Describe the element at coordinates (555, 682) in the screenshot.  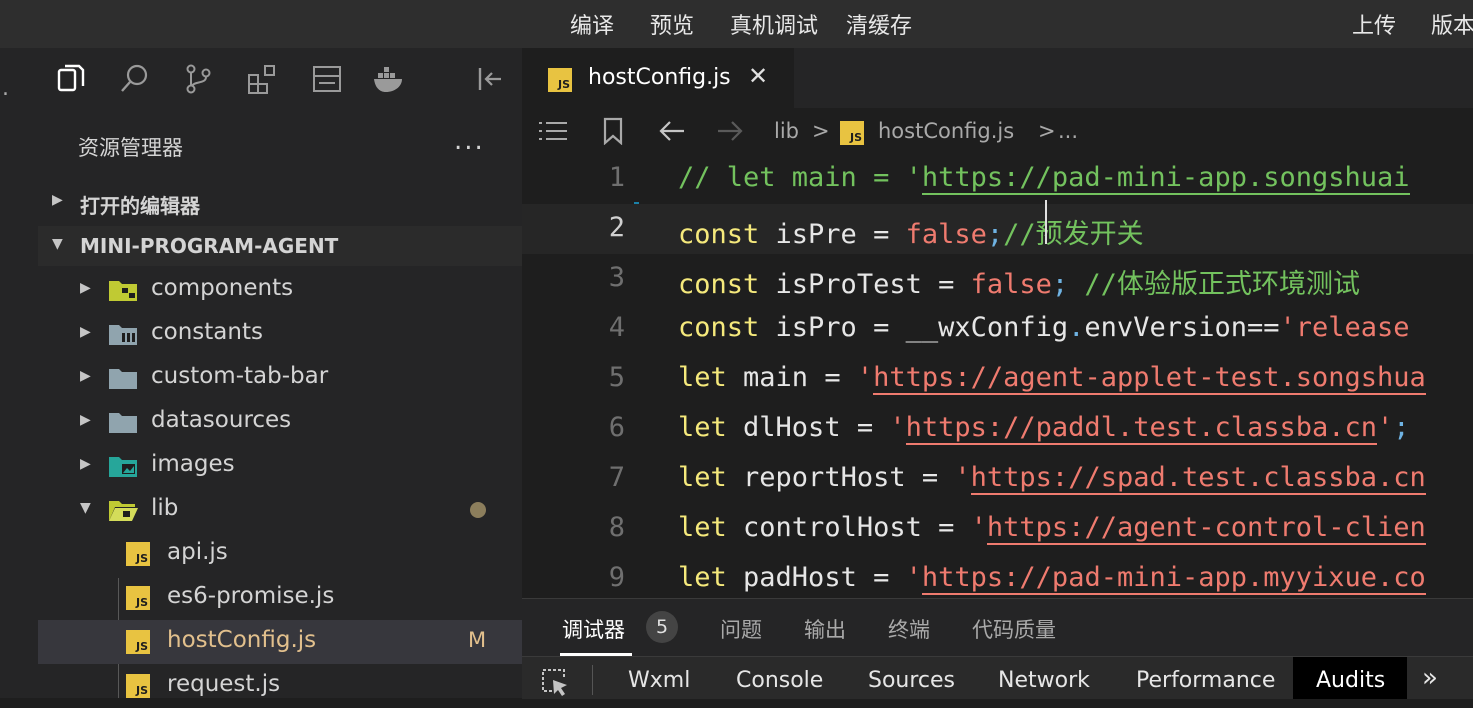
I see `inspect-element-icon` at that location.